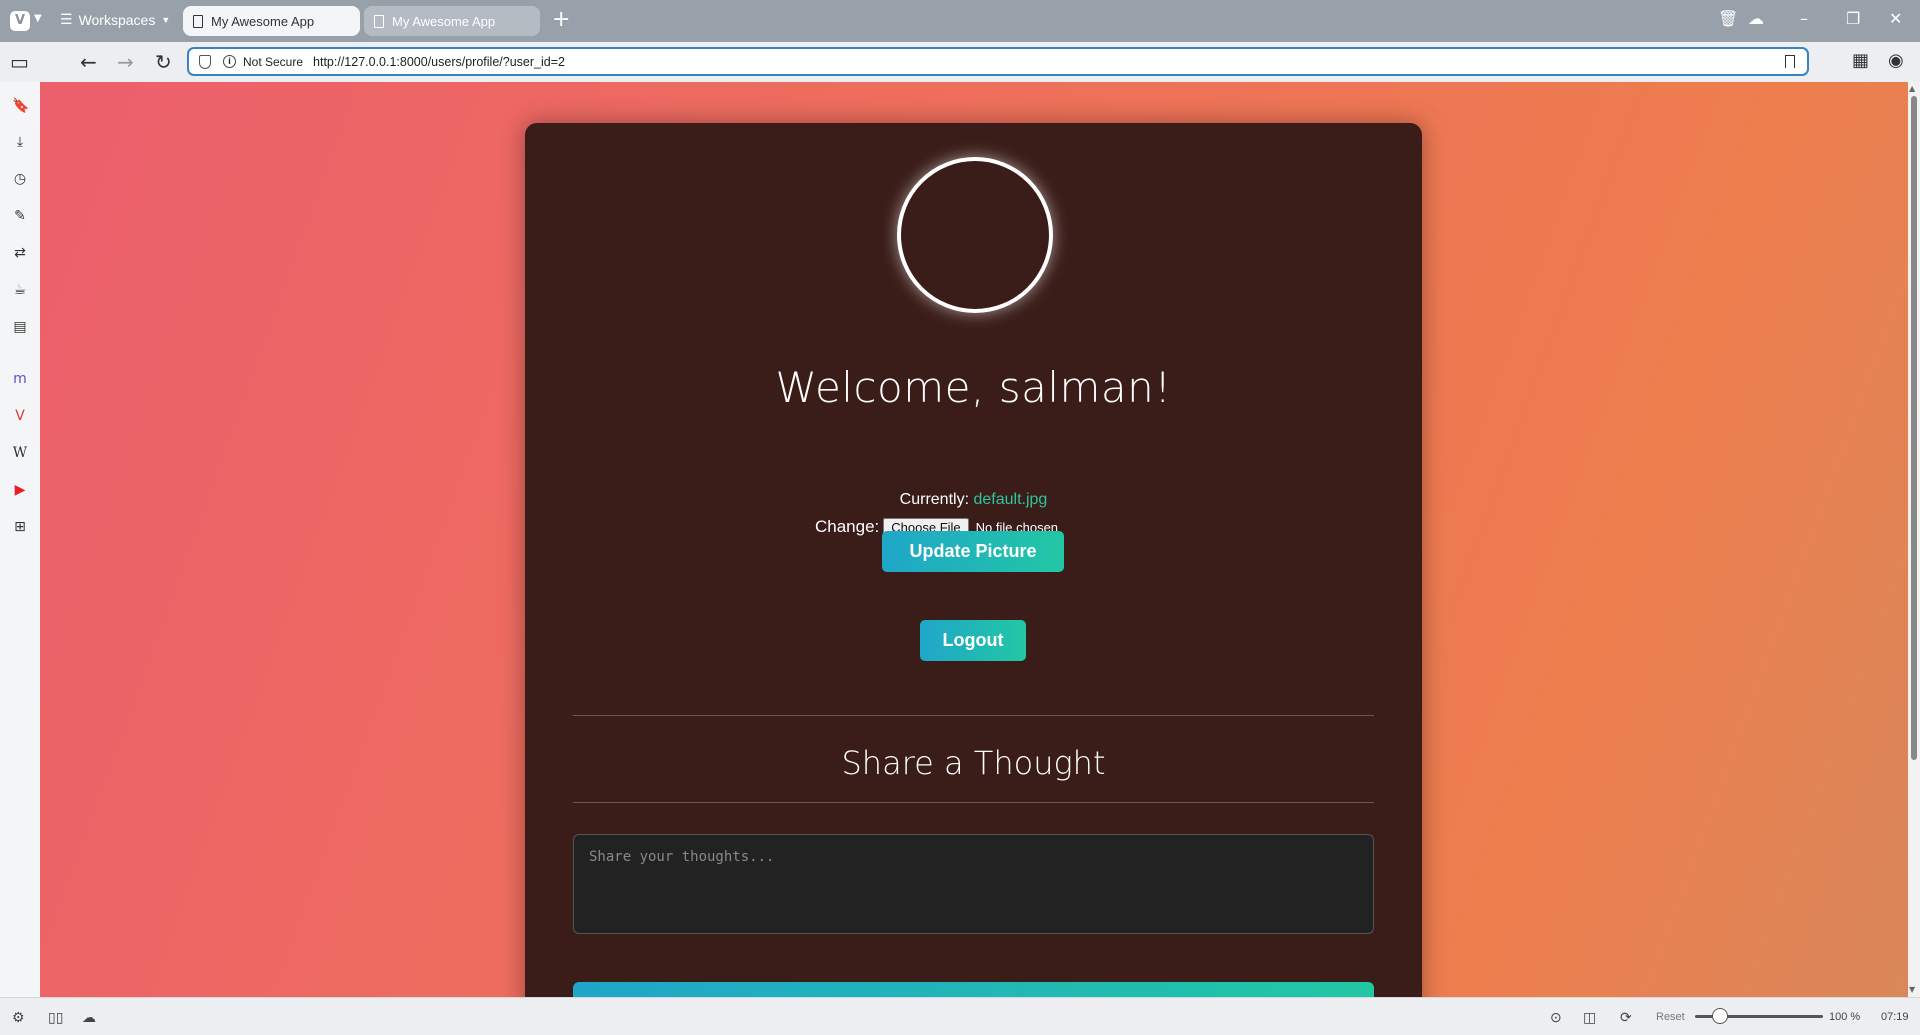  I want to click on bookmark-icon, so click(1790, 61).